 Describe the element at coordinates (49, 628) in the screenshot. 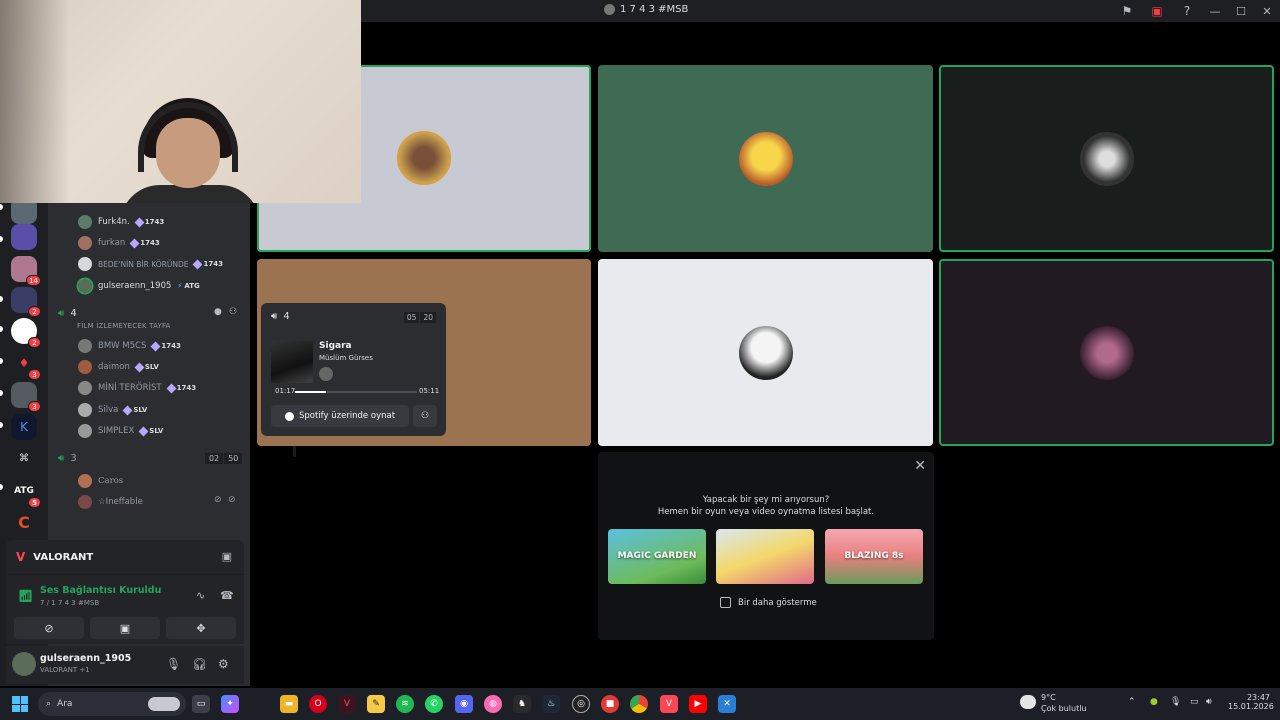

I see `camera-button: ⊘` at that location.